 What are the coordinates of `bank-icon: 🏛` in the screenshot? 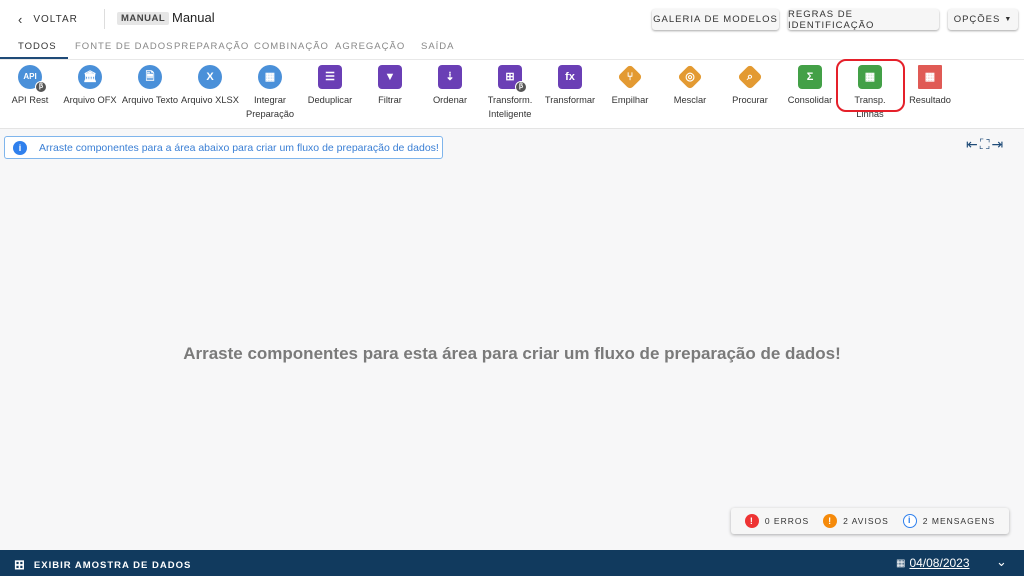 It's located at (90, 77).